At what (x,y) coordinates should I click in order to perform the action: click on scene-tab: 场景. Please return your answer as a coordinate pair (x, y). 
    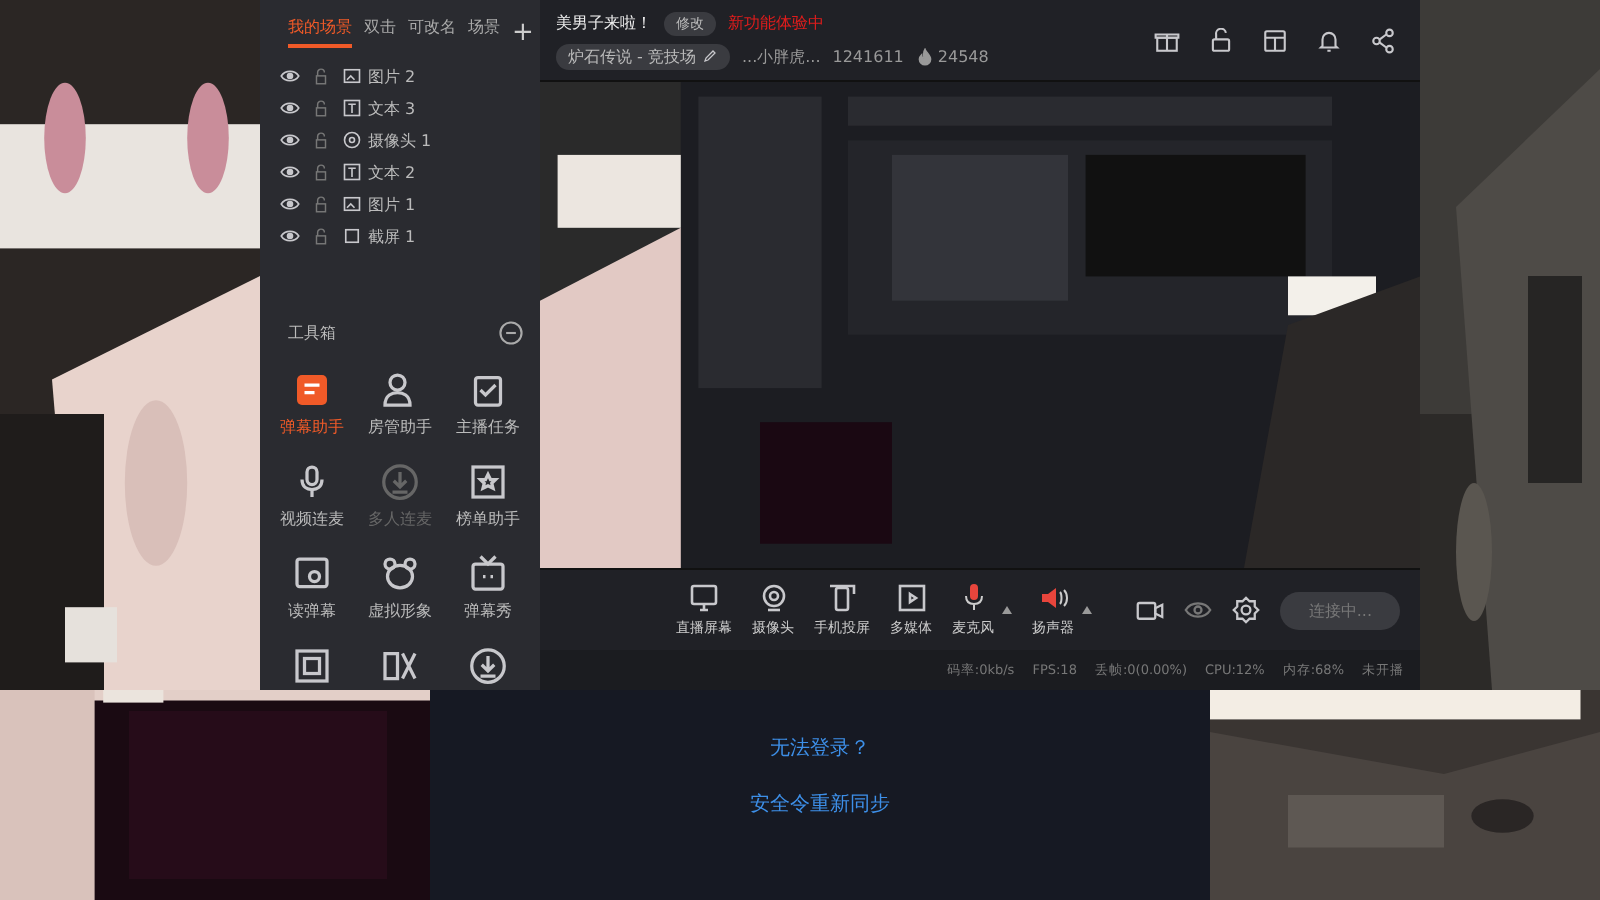
    Looking at the image, I should click on (484, 32).